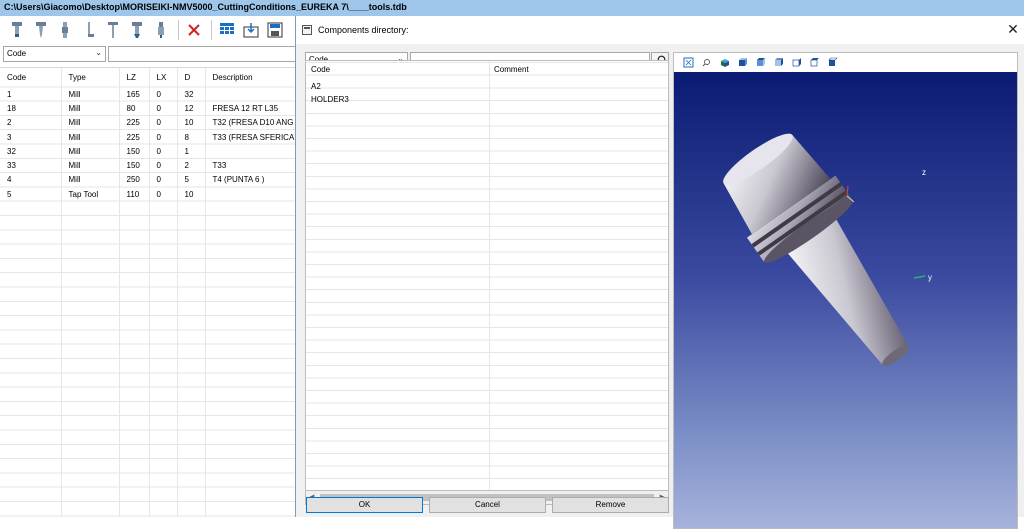 This screenshot has width=1024, height=529. Describe the element at coordinates (250, 137) in the screenshot. I see `cell-description: T33 (FRESA SFERICA` at that location.